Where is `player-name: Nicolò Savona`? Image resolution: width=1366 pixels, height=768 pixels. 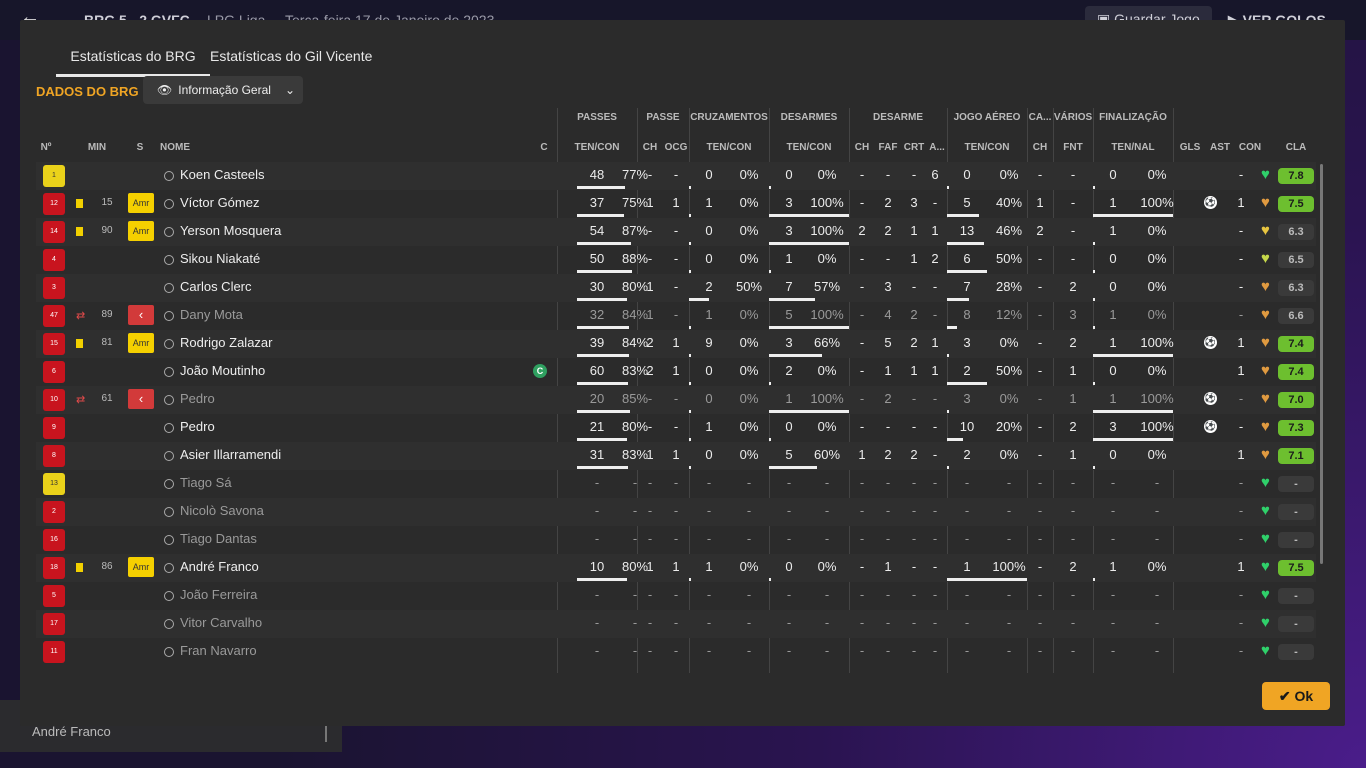 player-name: Nicolò Savona is located at coordinates (222, 511).